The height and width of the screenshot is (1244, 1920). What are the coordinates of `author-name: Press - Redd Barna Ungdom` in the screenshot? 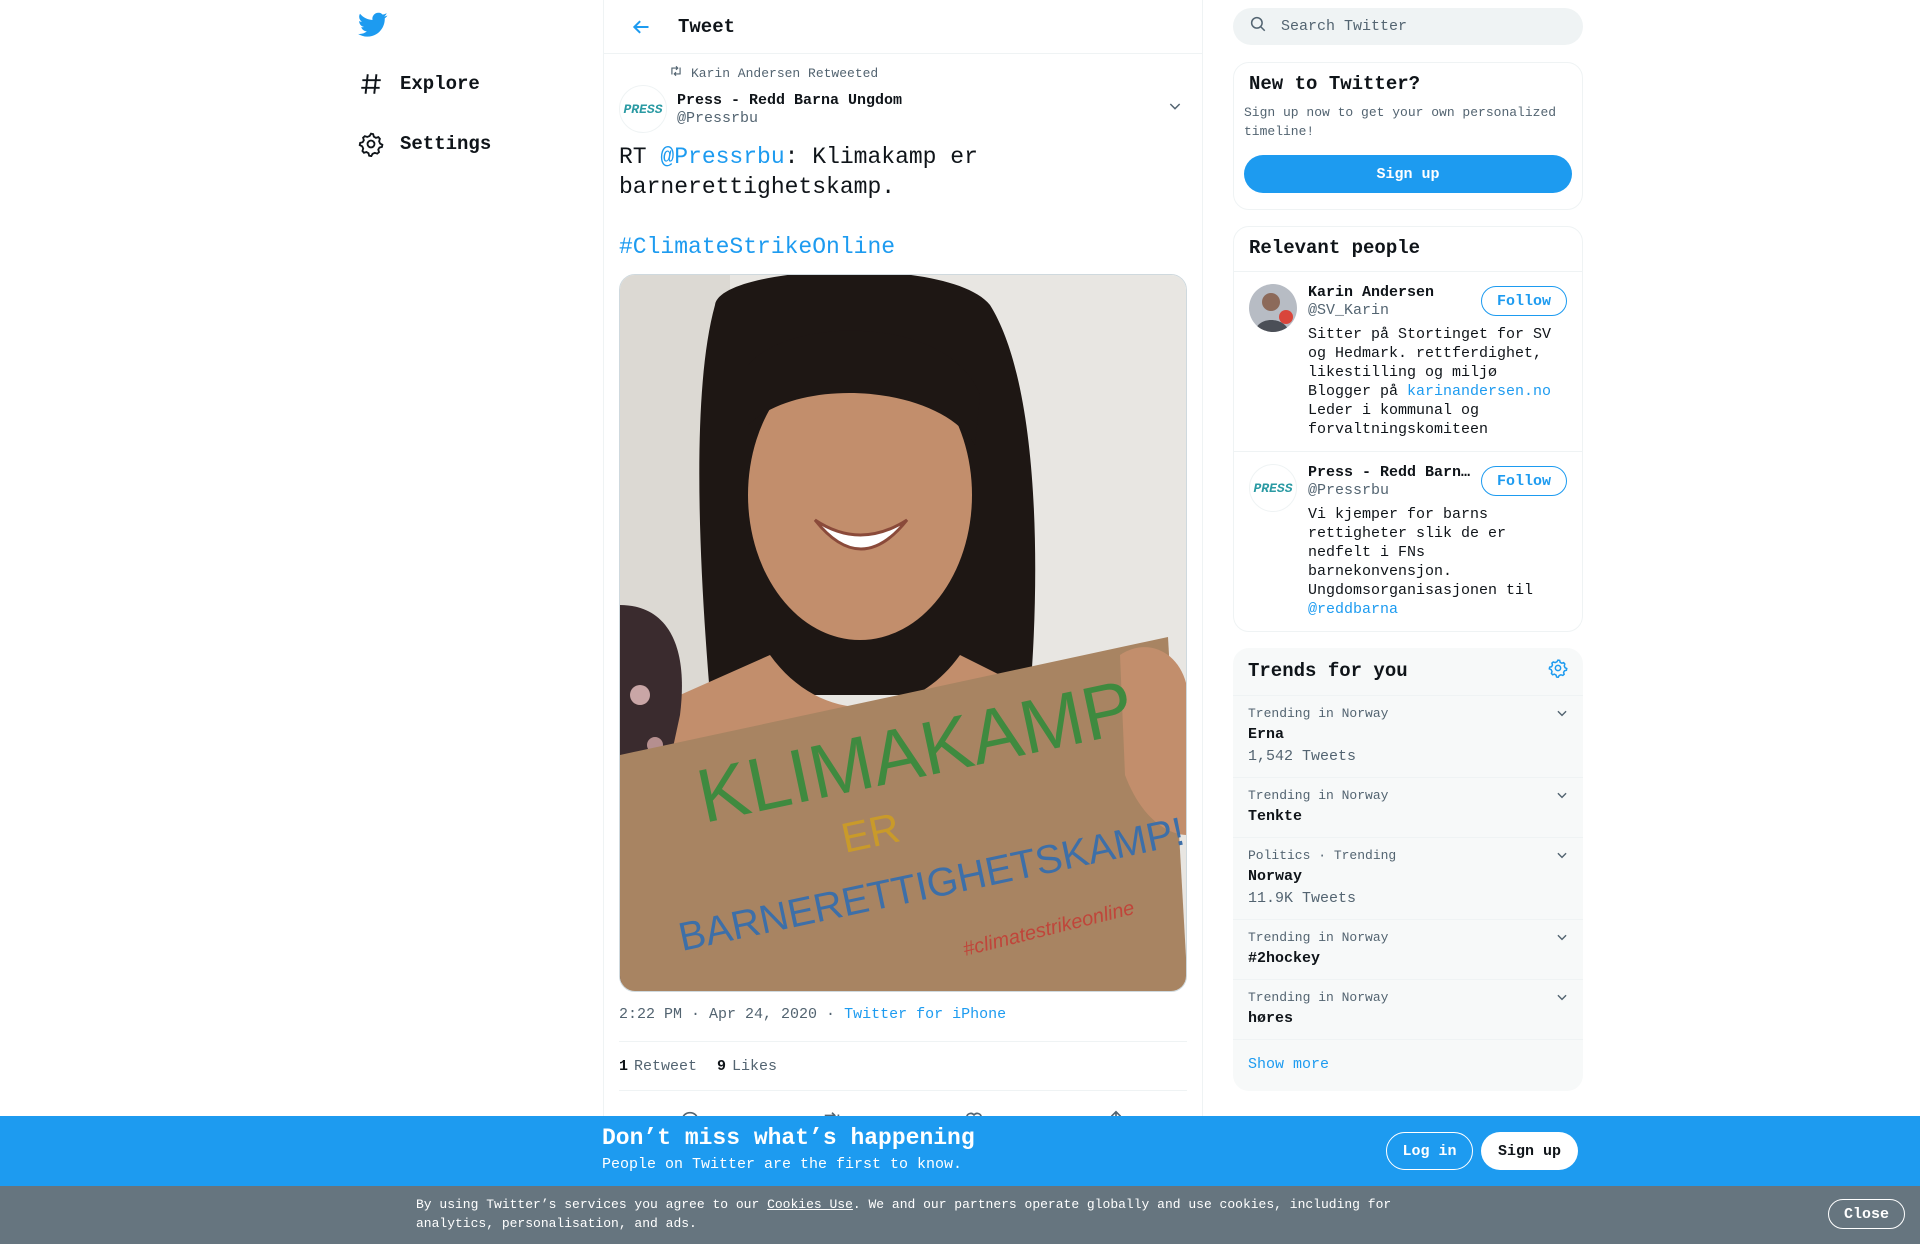 It's located at (790, 100).